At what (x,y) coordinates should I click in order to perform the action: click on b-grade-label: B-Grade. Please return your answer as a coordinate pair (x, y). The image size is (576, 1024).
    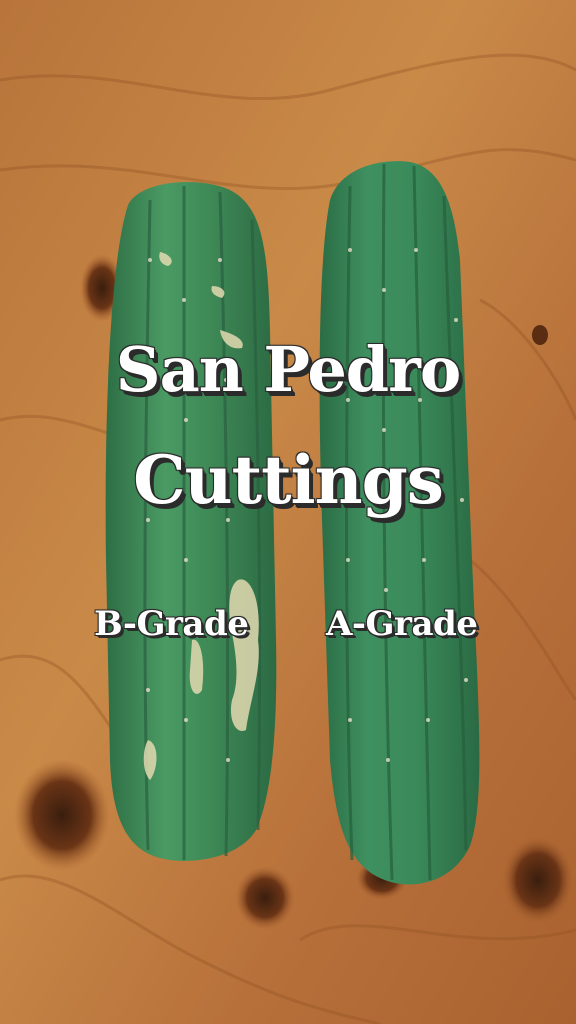
    Looking at the image, I should click on (171, 624).